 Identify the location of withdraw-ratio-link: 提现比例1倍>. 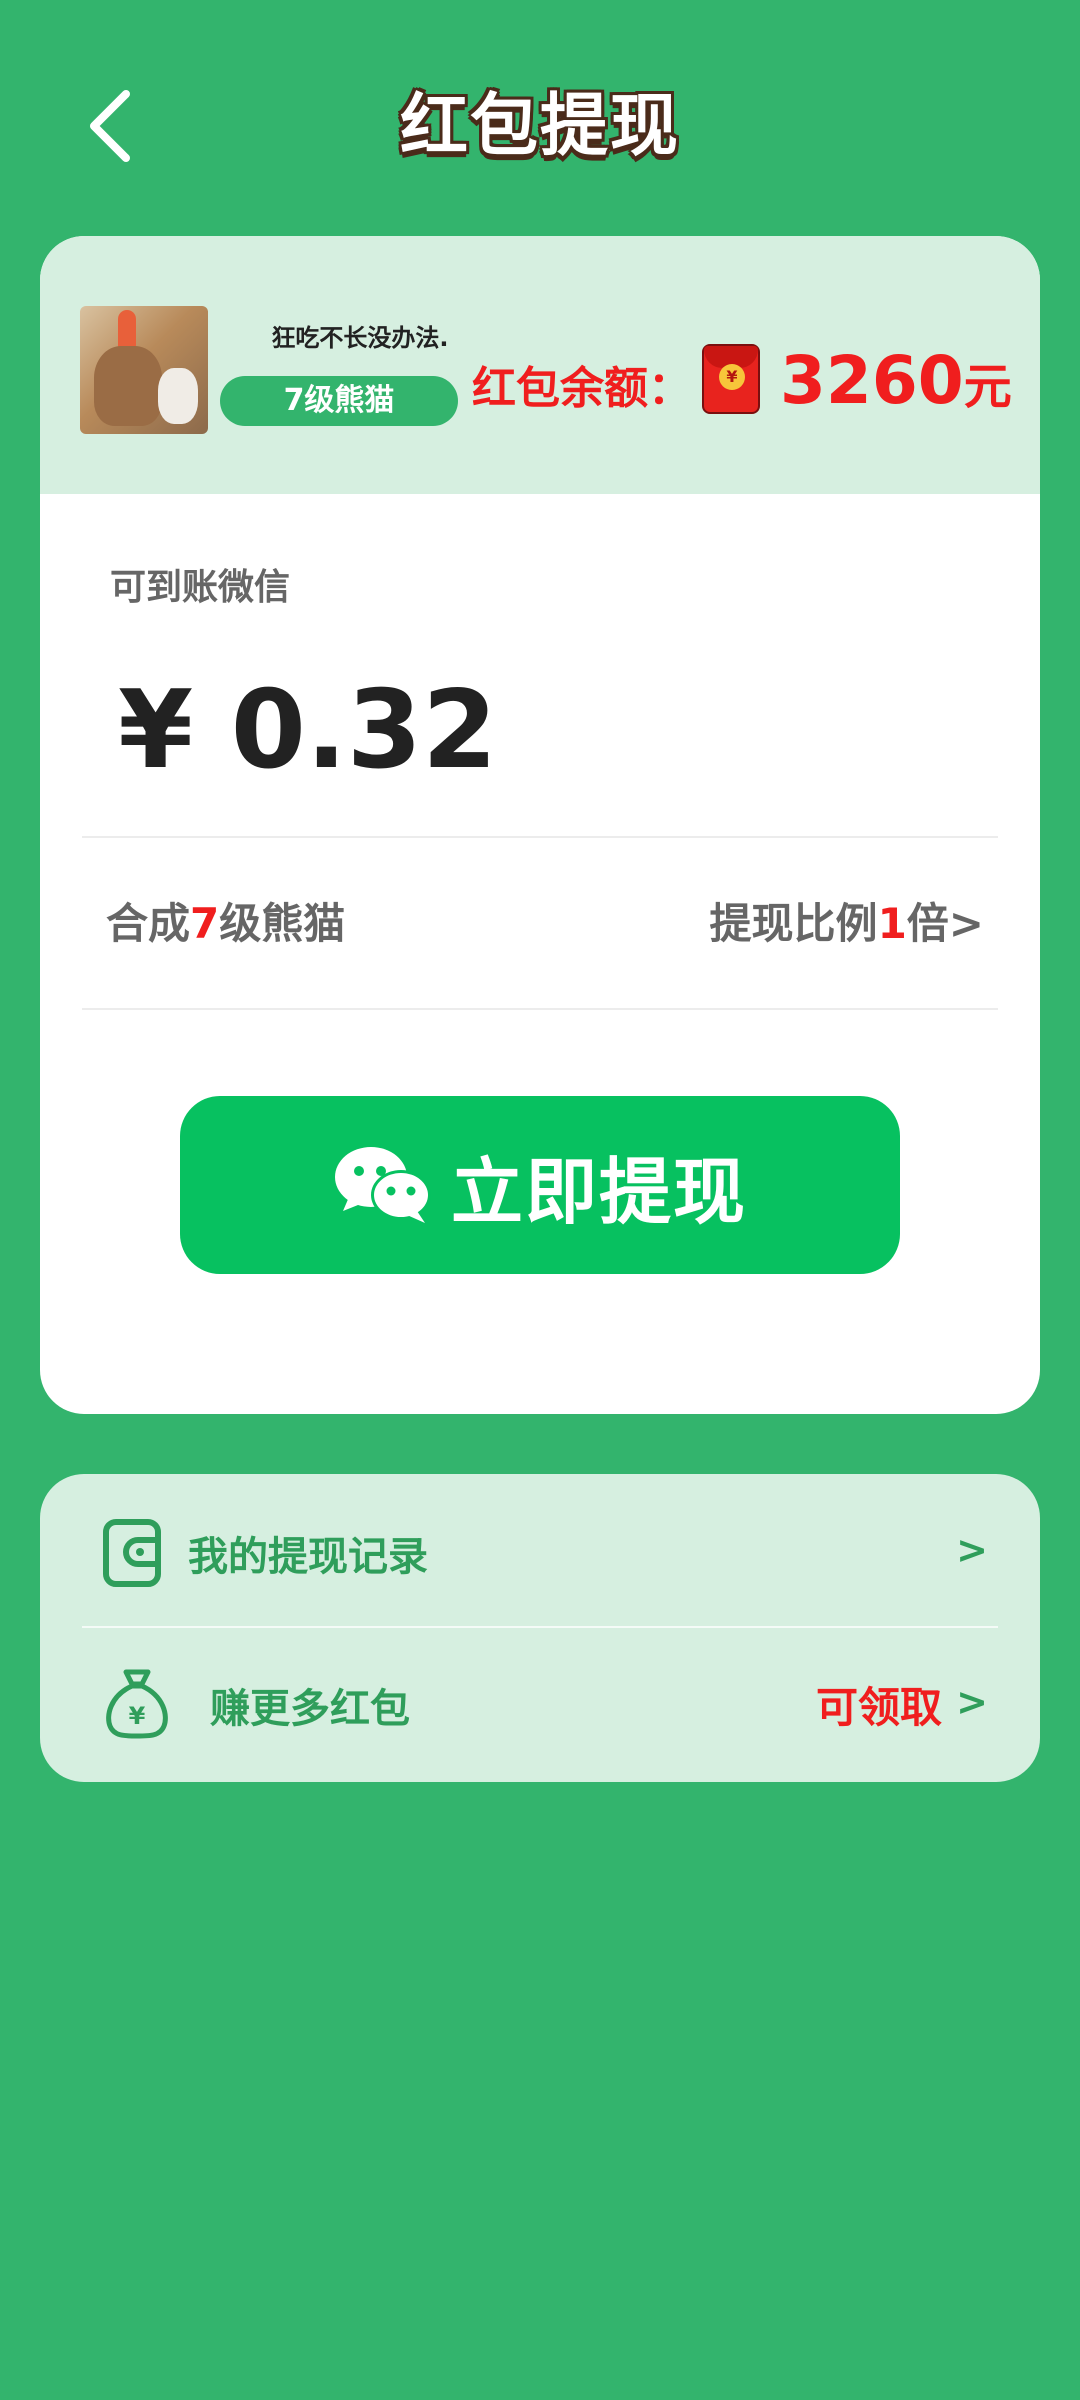
(847, 920).